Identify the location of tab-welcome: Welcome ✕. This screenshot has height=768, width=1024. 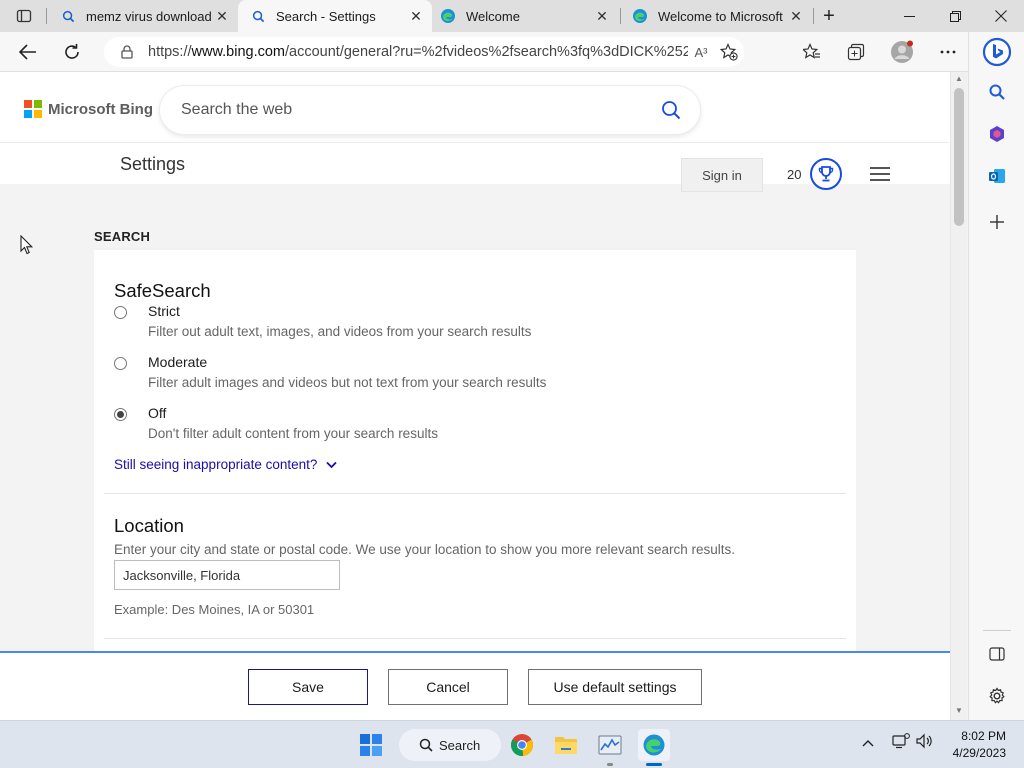
(523, 16).